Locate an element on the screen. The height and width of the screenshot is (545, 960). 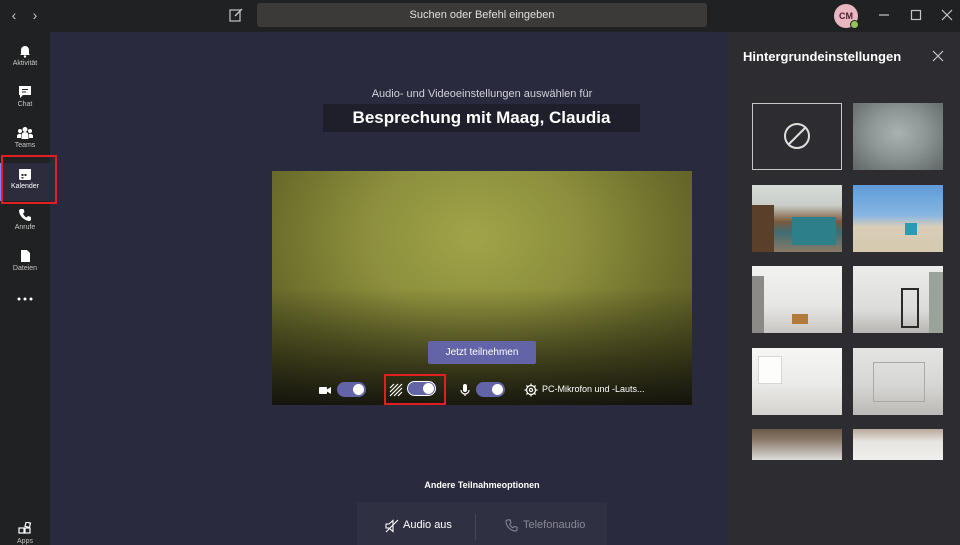
settings-gear-icon is located at coordinates (531, 390).